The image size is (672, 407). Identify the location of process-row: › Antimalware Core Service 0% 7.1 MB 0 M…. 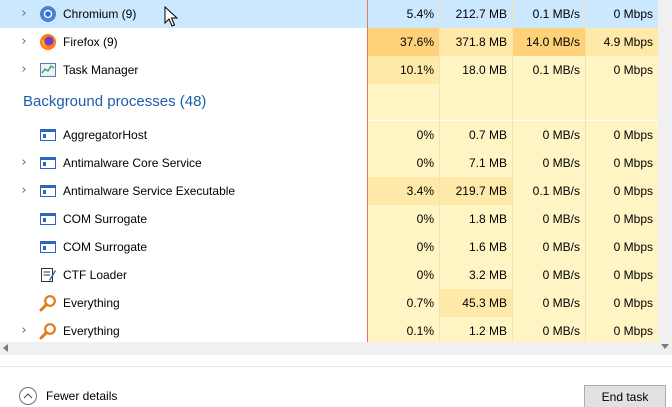
(329, 163).